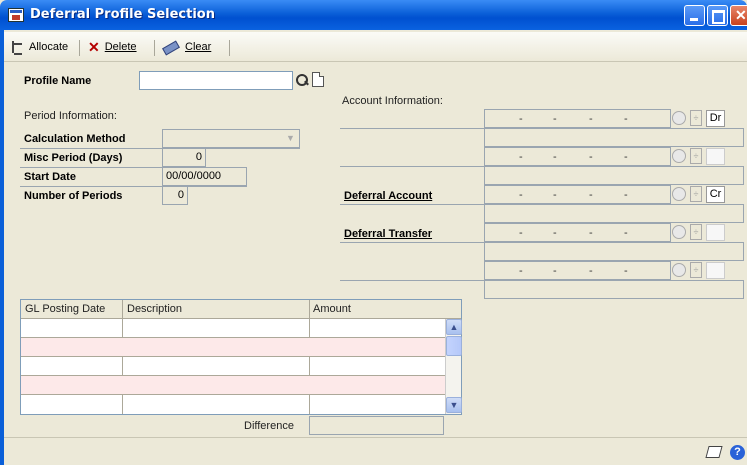  Describe the element at coordinates (65, 309) in the screenshot. I see `column-header: GL Posting Date` at that location.